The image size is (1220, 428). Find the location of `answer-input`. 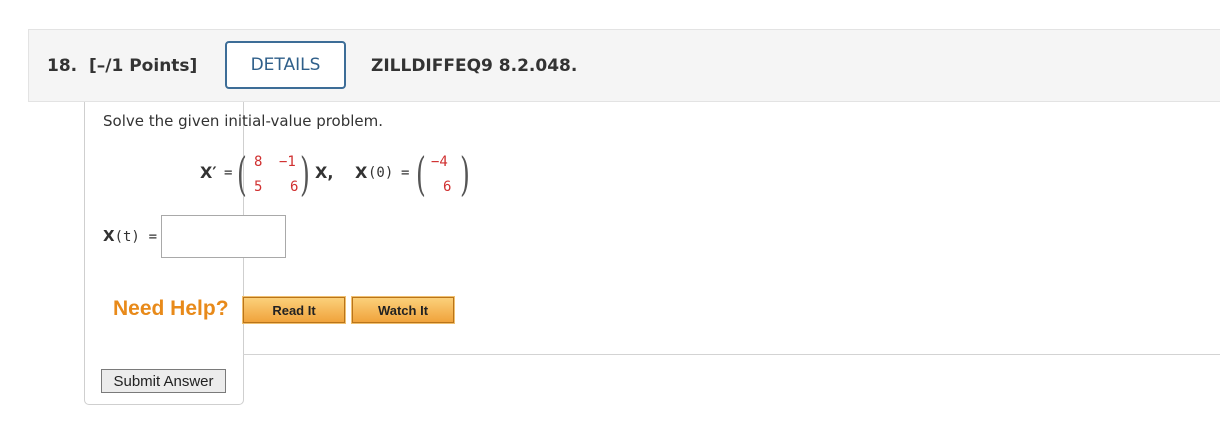

answer-input is located at coordinates (223, 236).